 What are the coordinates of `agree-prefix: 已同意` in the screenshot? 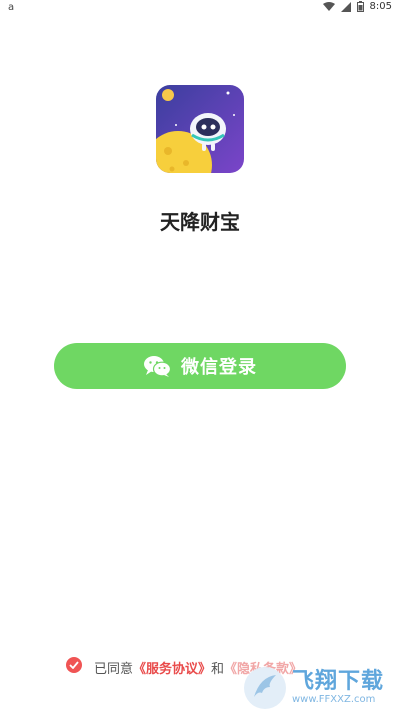 It's located at (114, 669).